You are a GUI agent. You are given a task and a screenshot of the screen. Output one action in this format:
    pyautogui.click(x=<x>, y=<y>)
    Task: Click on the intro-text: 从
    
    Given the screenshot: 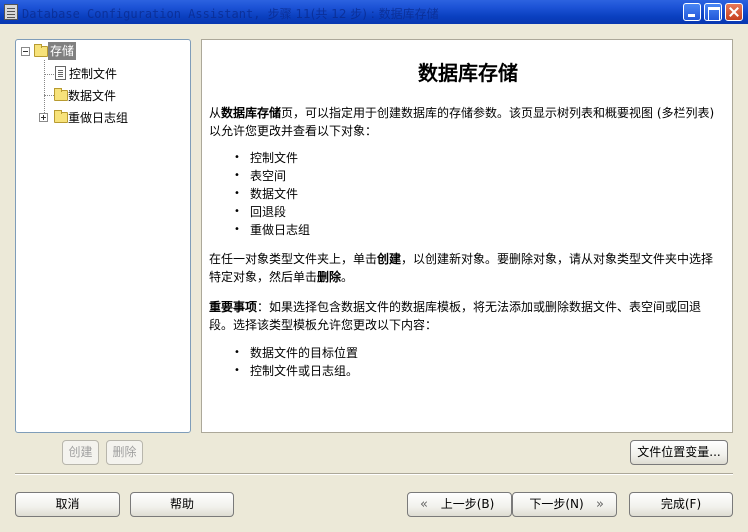 What is the action you would take?
    pyautogui.click(x=215, y=113)
    